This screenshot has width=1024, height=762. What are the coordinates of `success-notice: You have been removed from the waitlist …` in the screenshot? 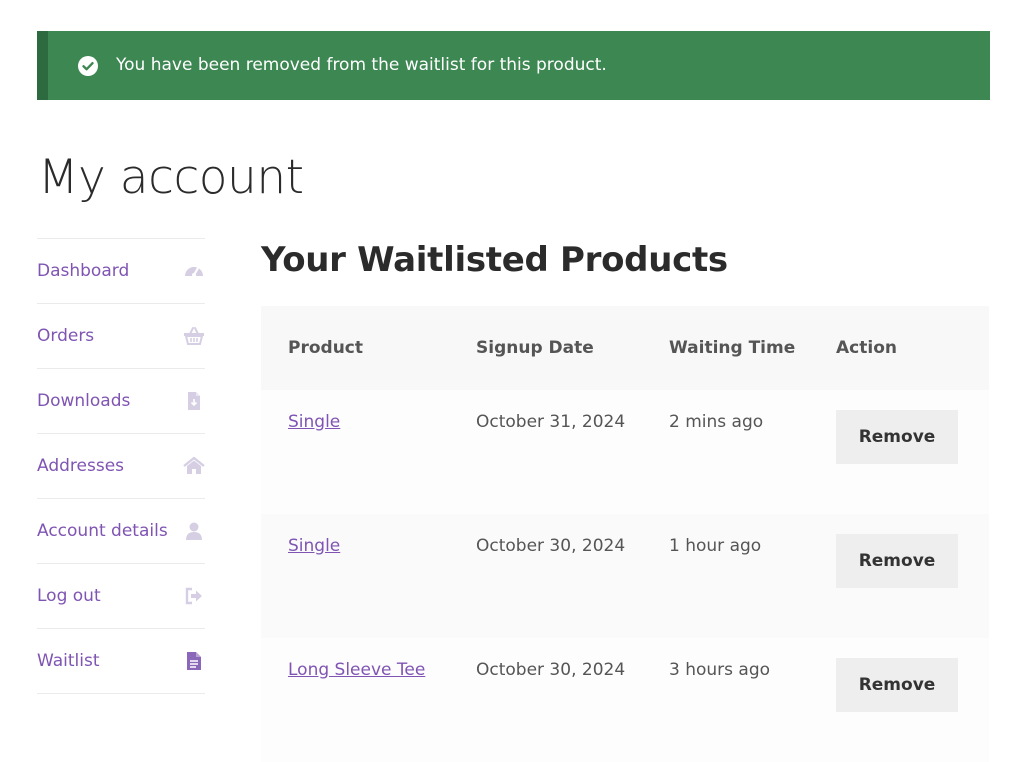 It's located at (513, 65).